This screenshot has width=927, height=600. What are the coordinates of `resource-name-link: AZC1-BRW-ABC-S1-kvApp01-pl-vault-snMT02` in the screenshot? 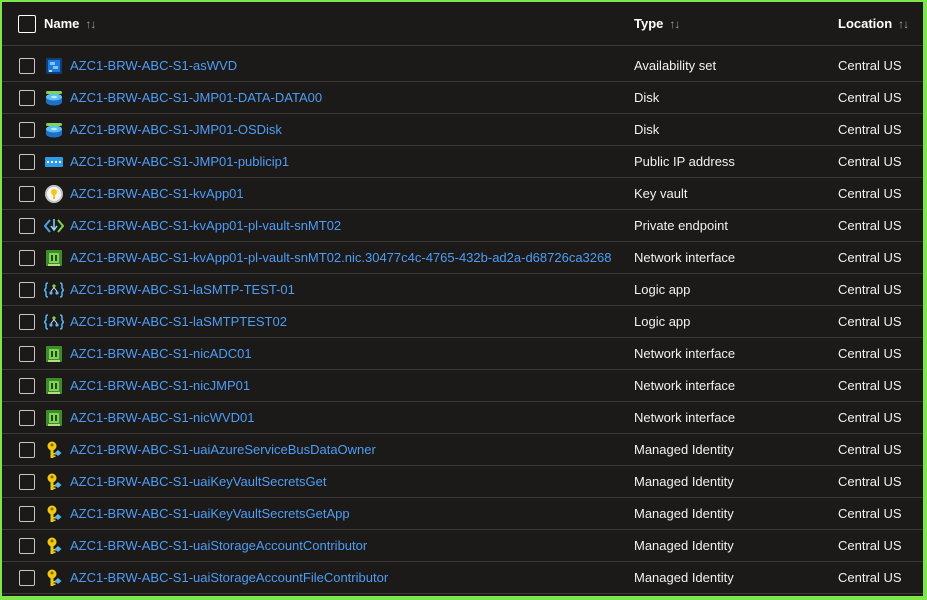 It's located at (205, 226).